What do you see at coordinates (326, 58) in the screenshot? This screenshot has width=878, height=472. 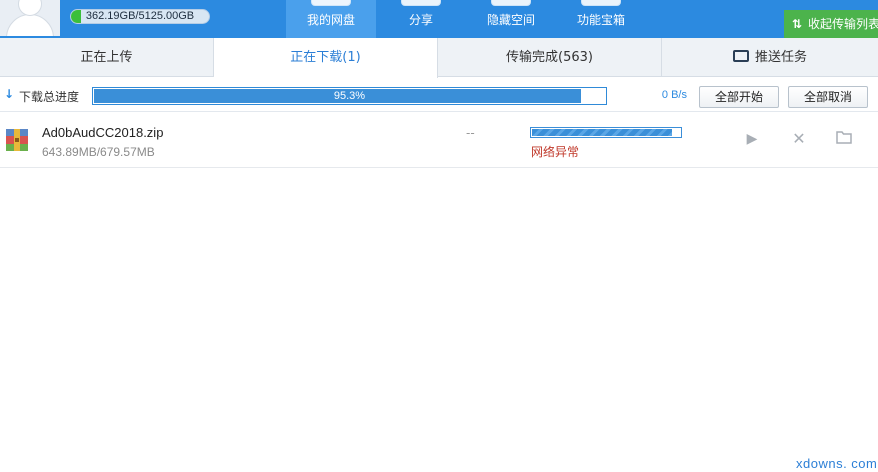 I see `tab-downloading: 正在下载(1)` at bounding box center [326, 58].